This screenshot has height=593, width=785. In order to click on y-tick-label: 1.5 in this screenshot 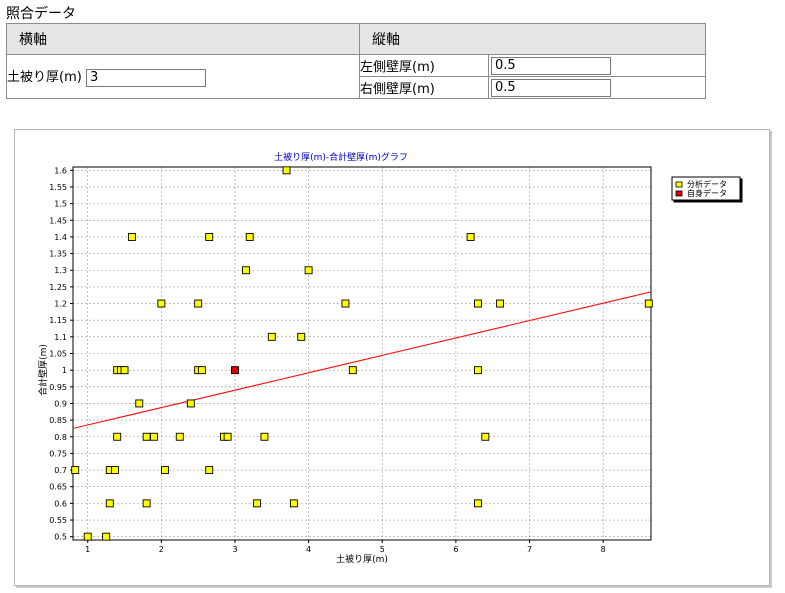, I will do `click(60, 204)`.